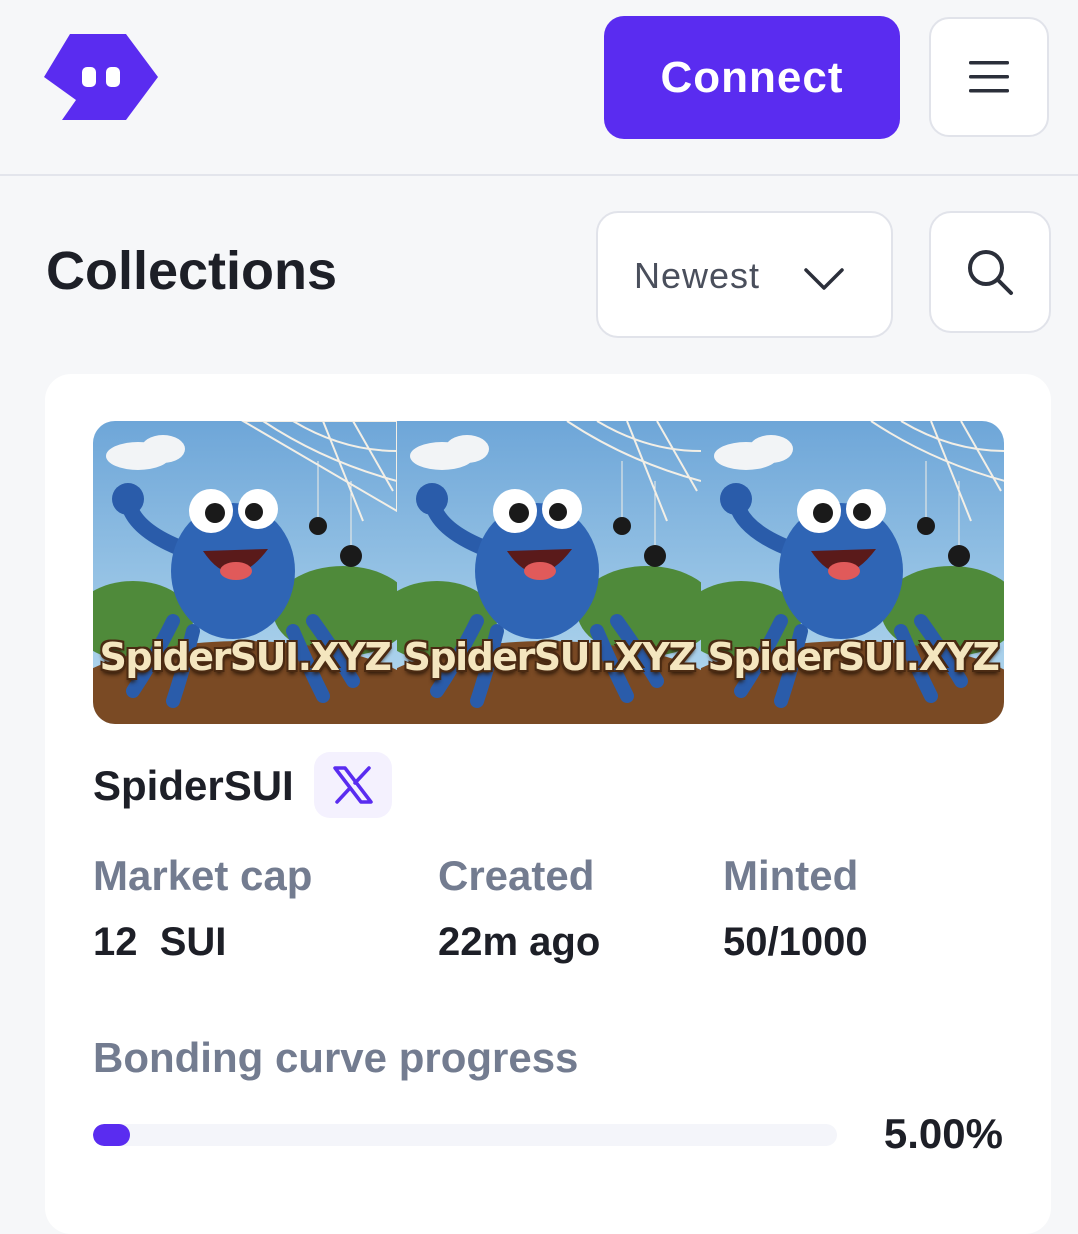  What do you see at coordinates (465, 1135) in the screenshot?
I see `bonding-curve-progress-bar` at bounding box center [465, 1135].